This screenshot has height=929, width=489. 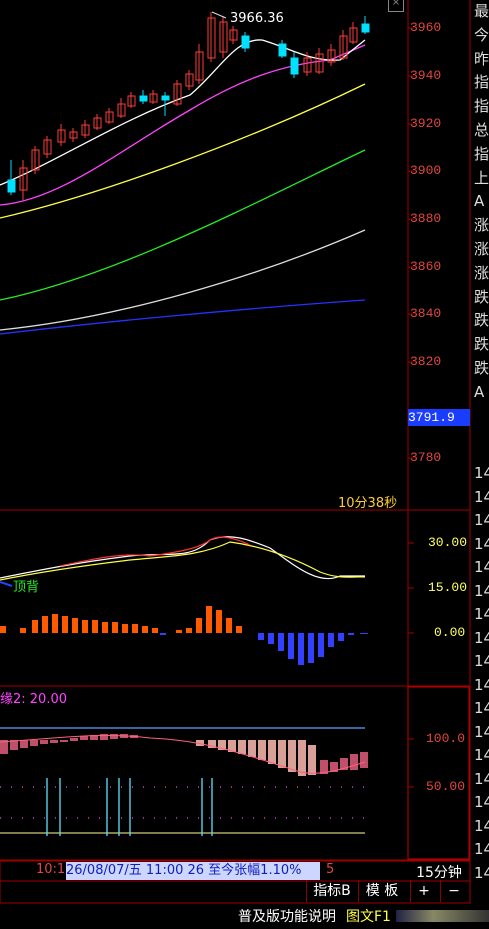 I want to click on ma250-line, so click(x=183, y=317).